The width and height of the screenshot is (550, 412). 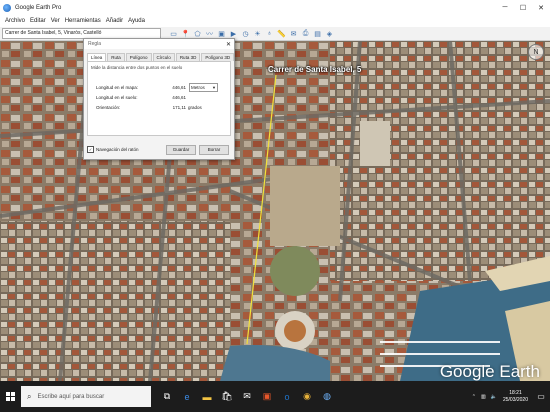 I want to click on google-earth-app-icon, so click(x=7, y=7).